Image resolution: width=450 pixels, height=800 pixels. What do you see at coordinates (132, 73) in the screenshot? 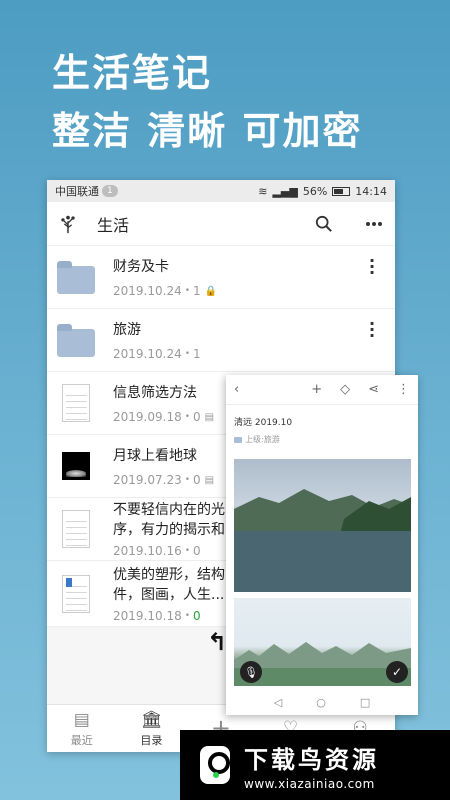
I see `headline-line1: 生活笔记` at bounding box center [132, 73].